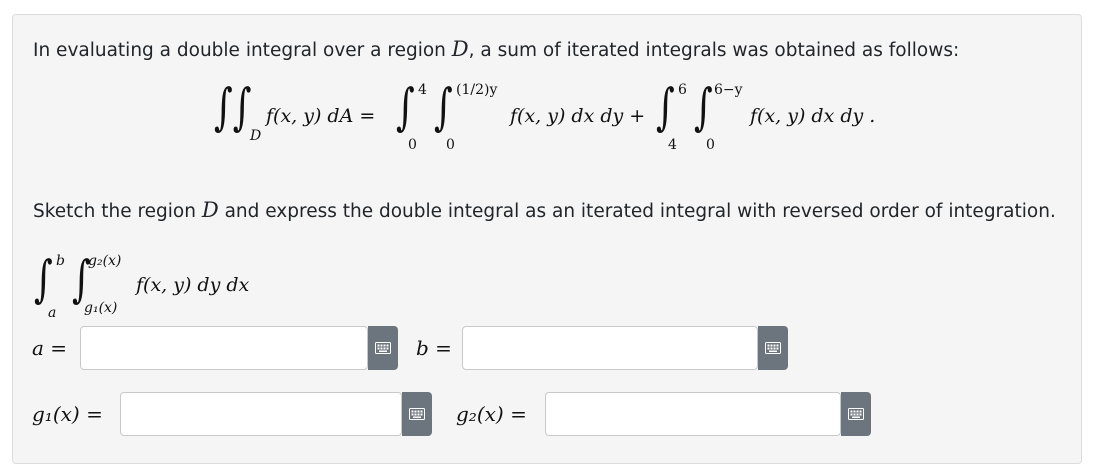 Image resolution: width=1093 pixels, height=472 pixels. What do you see at coordinates (43, 279) in the screenshot?
I see `template-integral-outer: ∫` at bounding box center [43, 279].